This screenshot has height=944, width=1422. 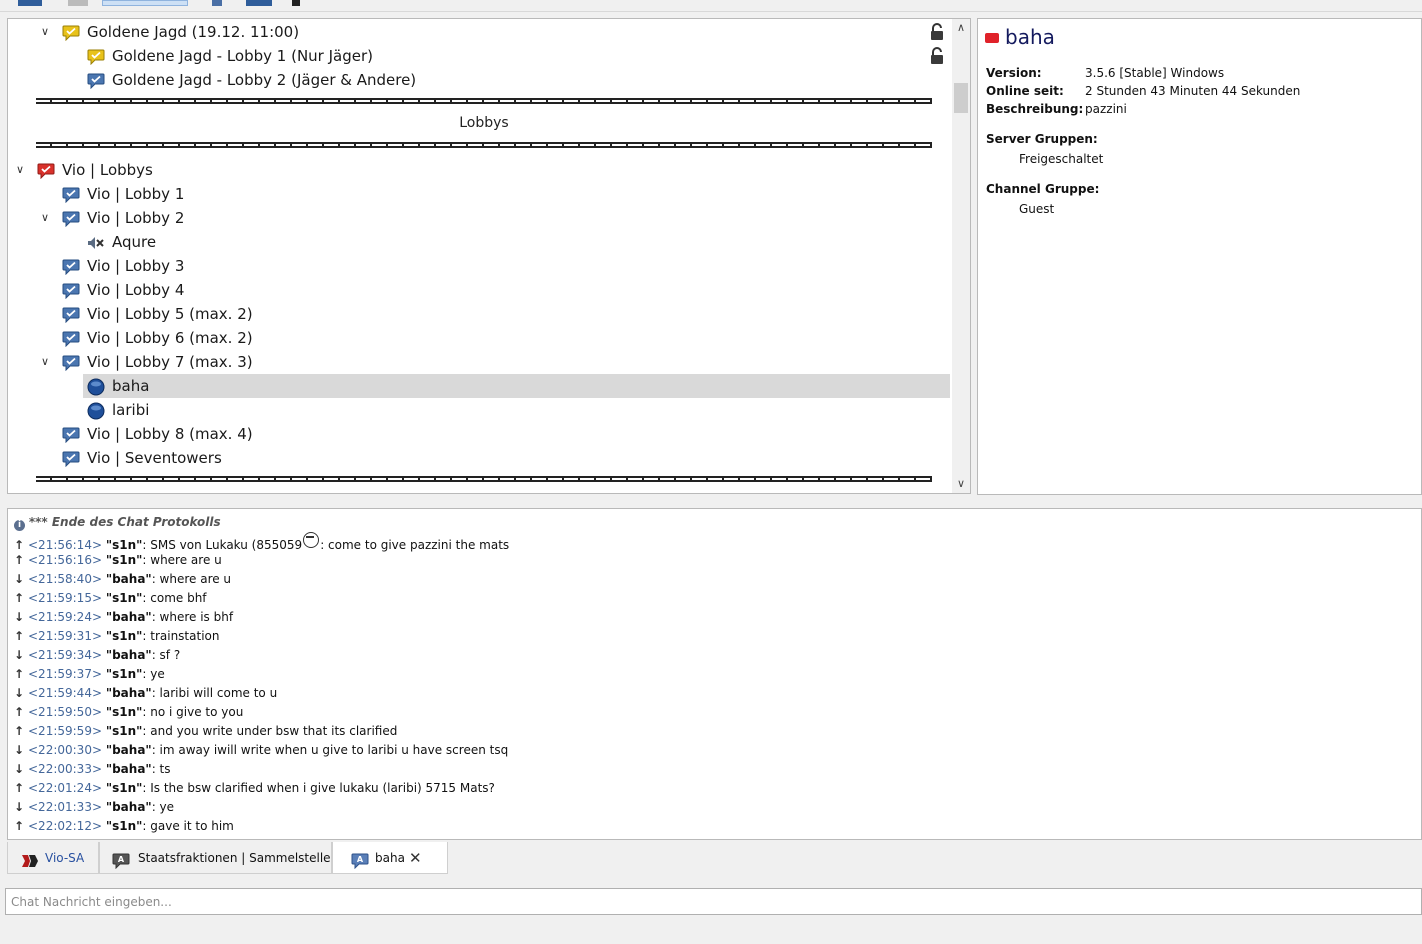 What do you see at coordinates (131, 386) in the screenshot?
I see `row-label: baha` at bounding box center [131, 386].